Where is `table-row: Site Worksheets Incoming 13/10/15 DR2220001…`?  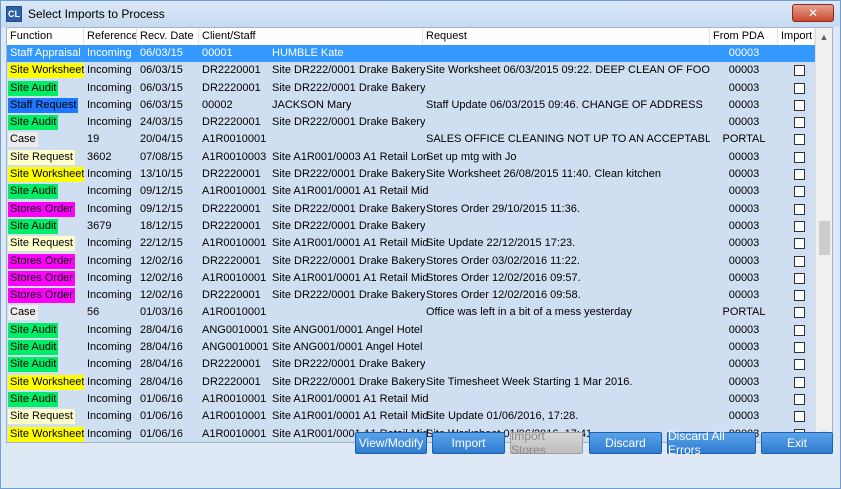 table-row: Site Worksheets Incoming 13/10/15 DR2220001… is located at coordinates (411, 174).